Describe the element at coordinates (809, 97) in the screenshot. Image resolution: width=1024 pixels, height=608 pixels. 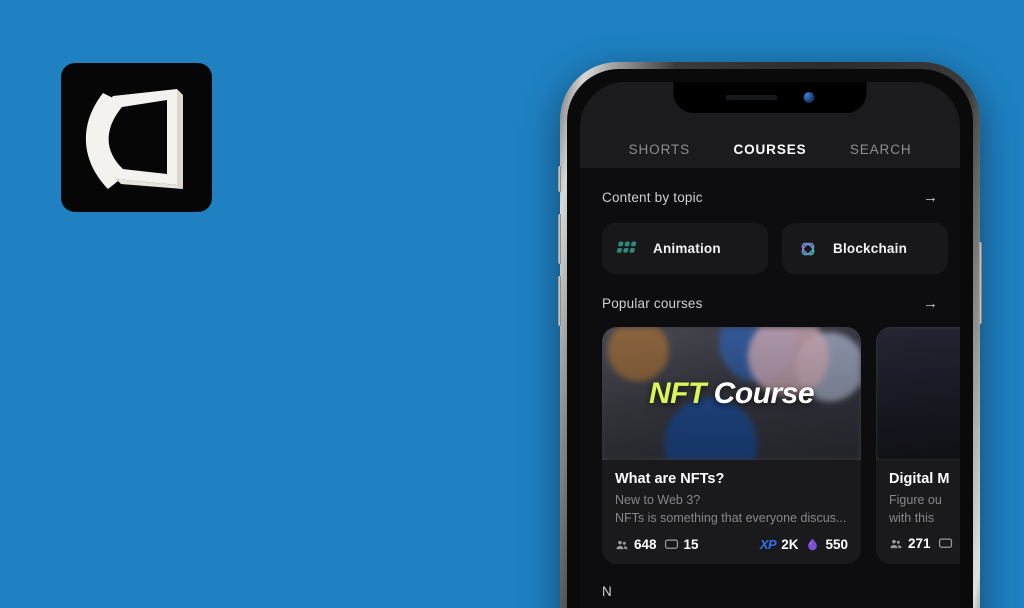
I see `front-camera-icon` at that location.